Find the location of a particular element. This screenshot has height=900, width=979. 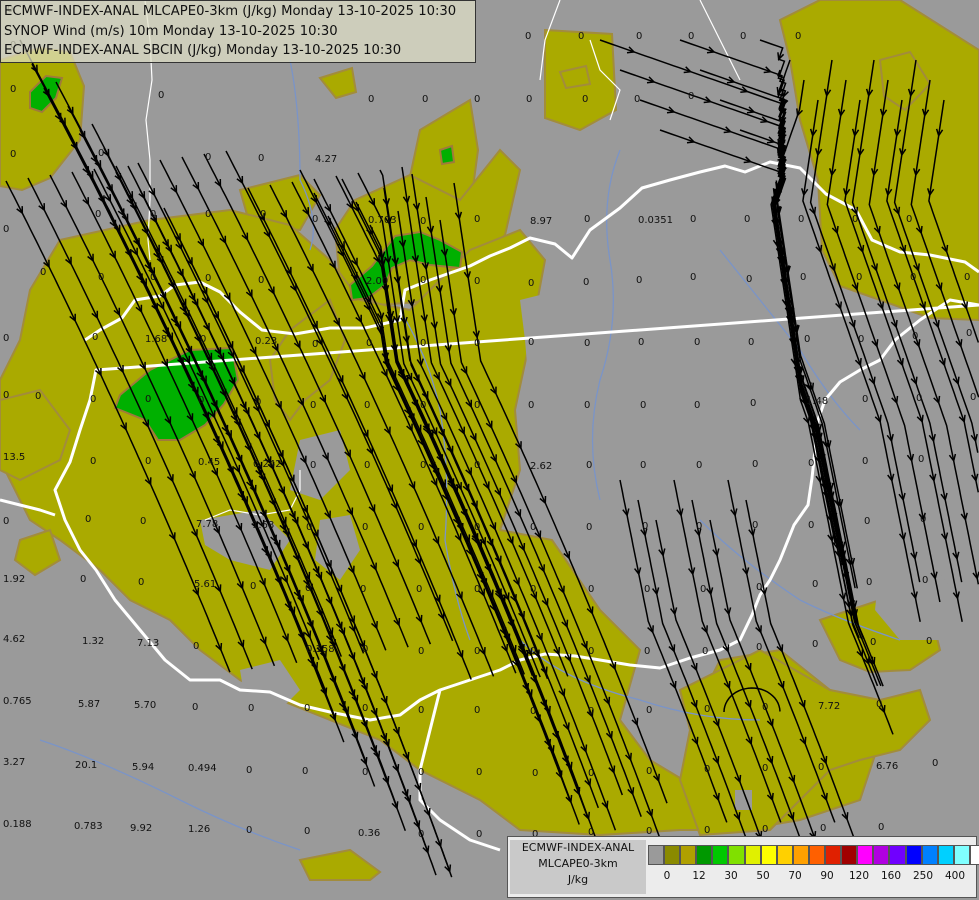

sbcin-value: 0.36 is located at coordinates (369, 833).